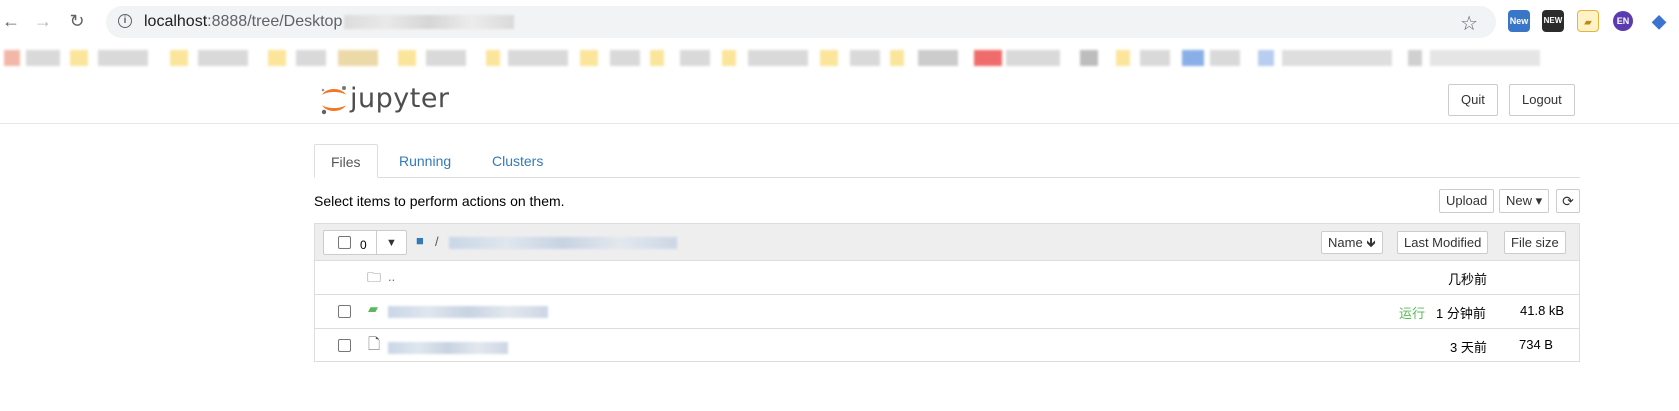 Image resolution: width=1679 pixels, height=411 pixels. I want to click on bookmark-star-icon: ☆, so click(1469, 23).